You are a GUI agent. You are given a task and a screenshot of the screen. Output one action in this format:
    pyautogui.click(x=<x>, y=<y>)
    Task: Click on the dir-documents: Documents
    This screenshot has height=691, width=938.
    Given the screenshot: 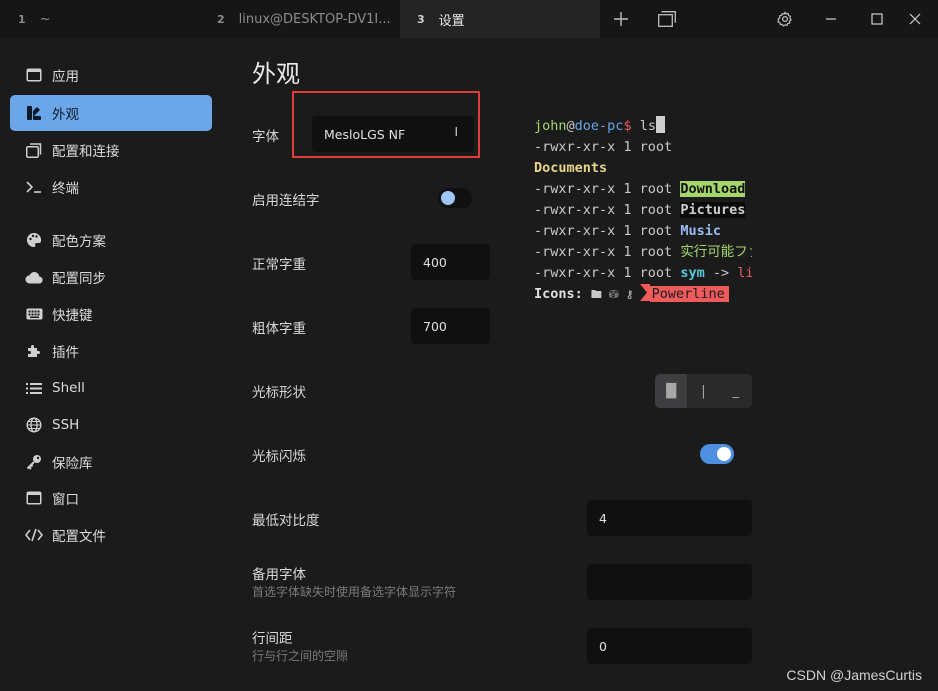 What is the action you would take?
    pyautogui.click(x=571, y=168)
    